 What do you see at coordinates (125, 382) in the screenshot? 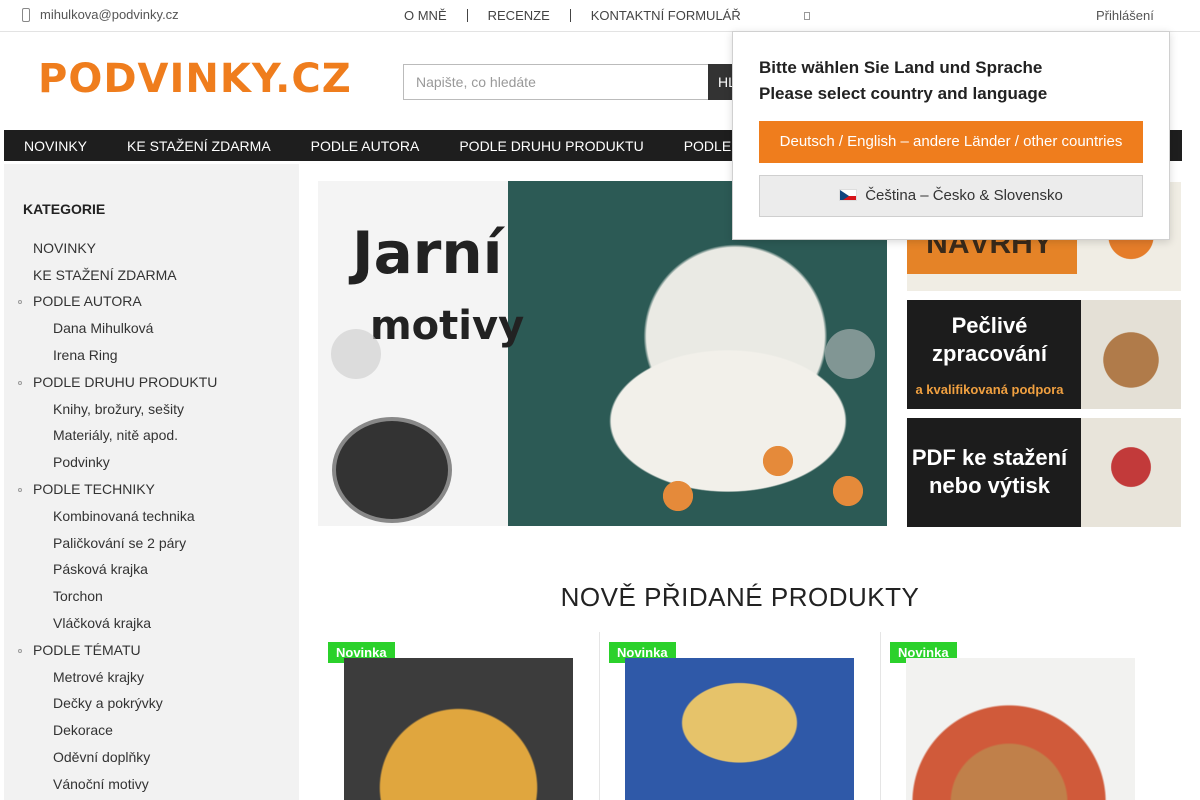
I see `category-label: PODLE DRUHU PRODUKTU` at bounding box center [125, 382].